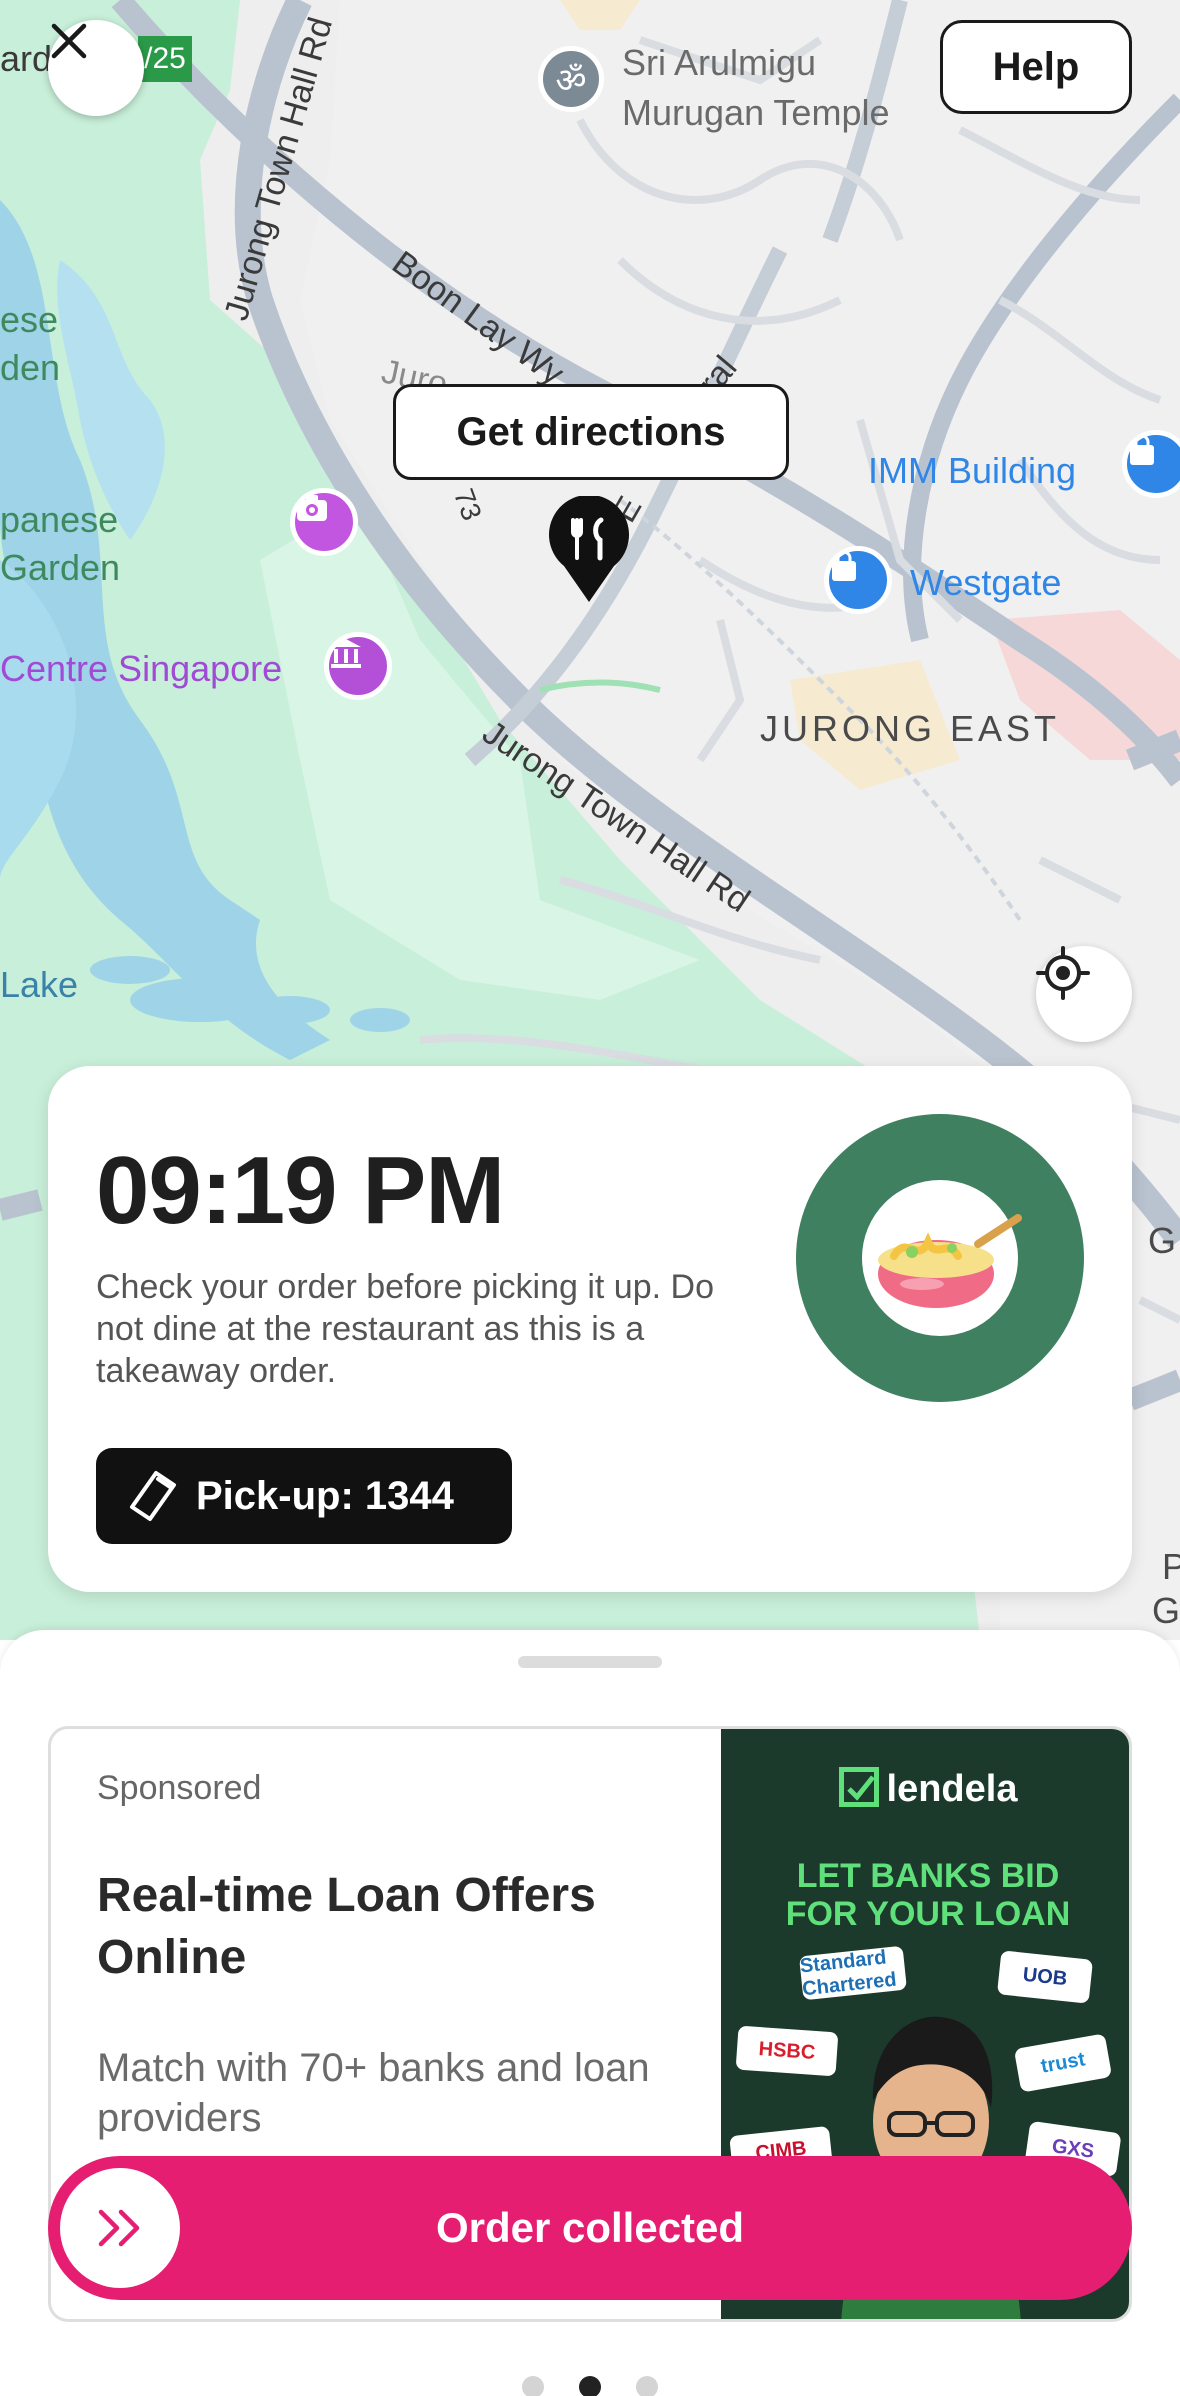 This screenshot has width=1180, height=2396. Describe the element at coordinates (910, 728) in the screenshot. I see `map-label-jurong-east: JURONG EAST` at that location.